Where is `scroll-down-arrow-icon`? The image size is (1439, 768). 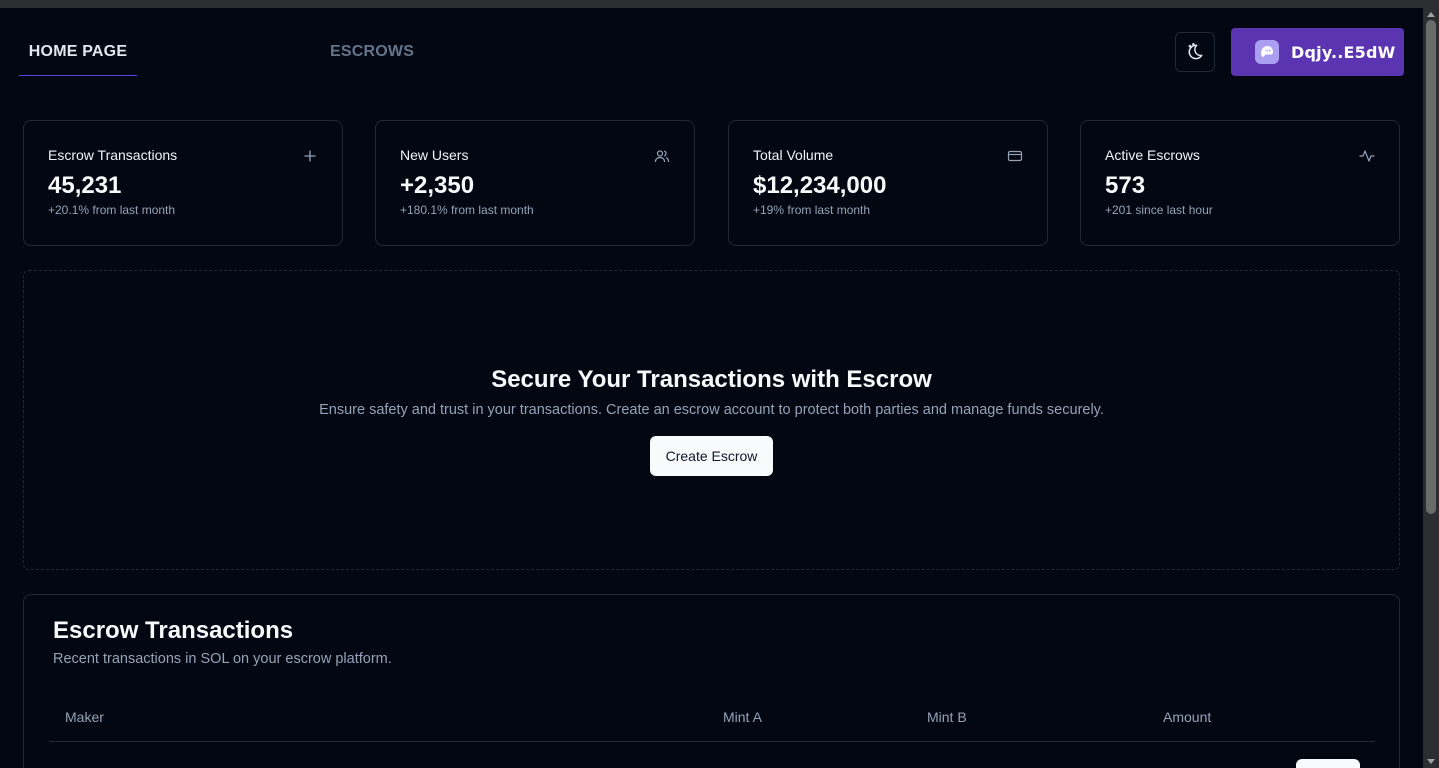 scroll-down-arrow-icon is located at coordinates (1431, 761).